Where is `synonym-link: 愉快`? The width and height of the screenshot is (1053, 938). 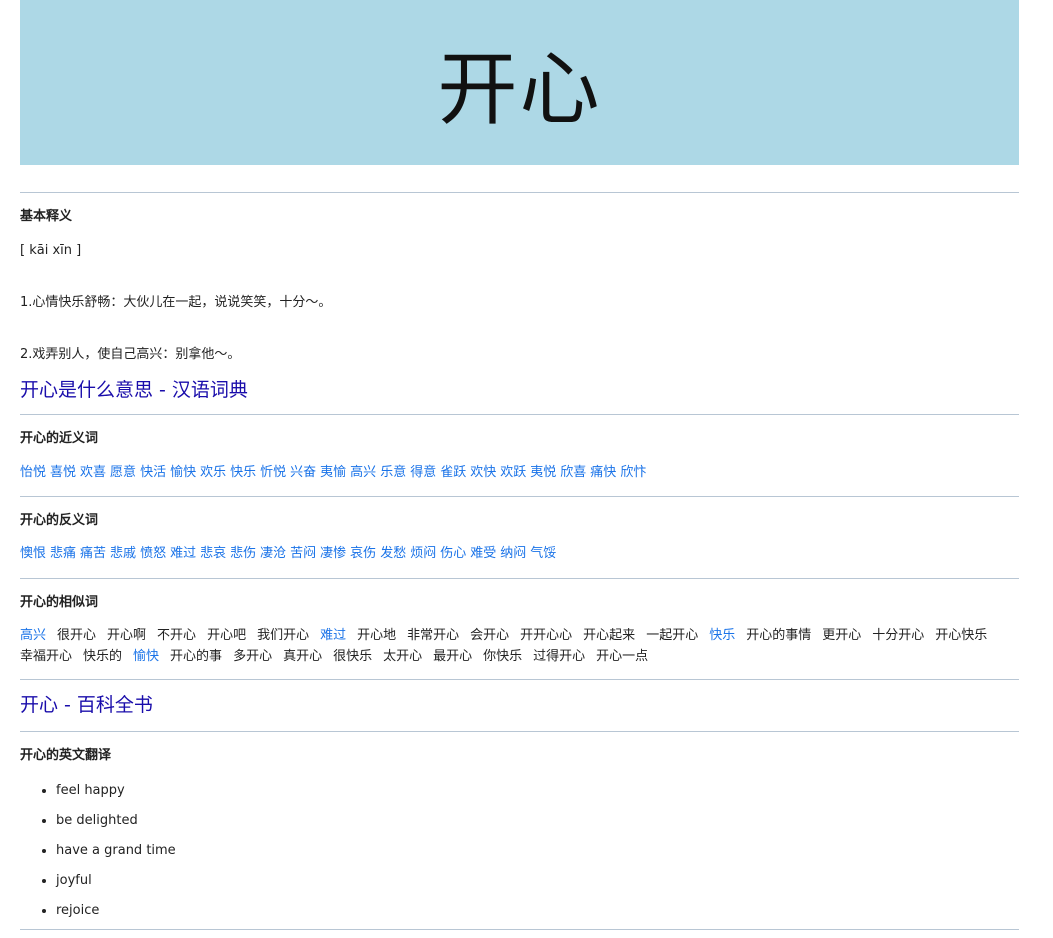 synonym-link: 愉快 is located at coordinates (183, 472).